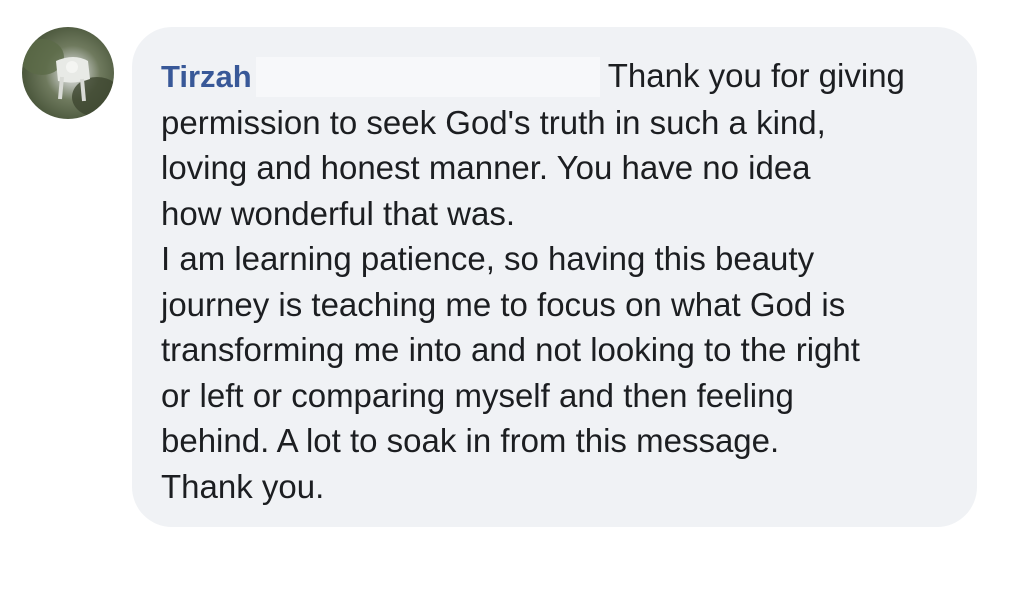 The image size is (1012, 592). What do you see at coordinates (427, 77) in the screenshot?
I see `redacted-region` at bounding box center [427, 77].